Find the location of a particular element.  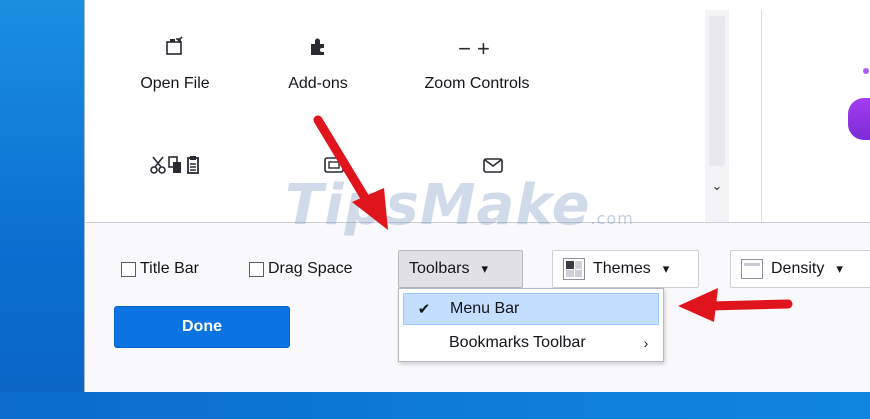

toolbars-label: Toolbars is located at coordinates (439, 268).